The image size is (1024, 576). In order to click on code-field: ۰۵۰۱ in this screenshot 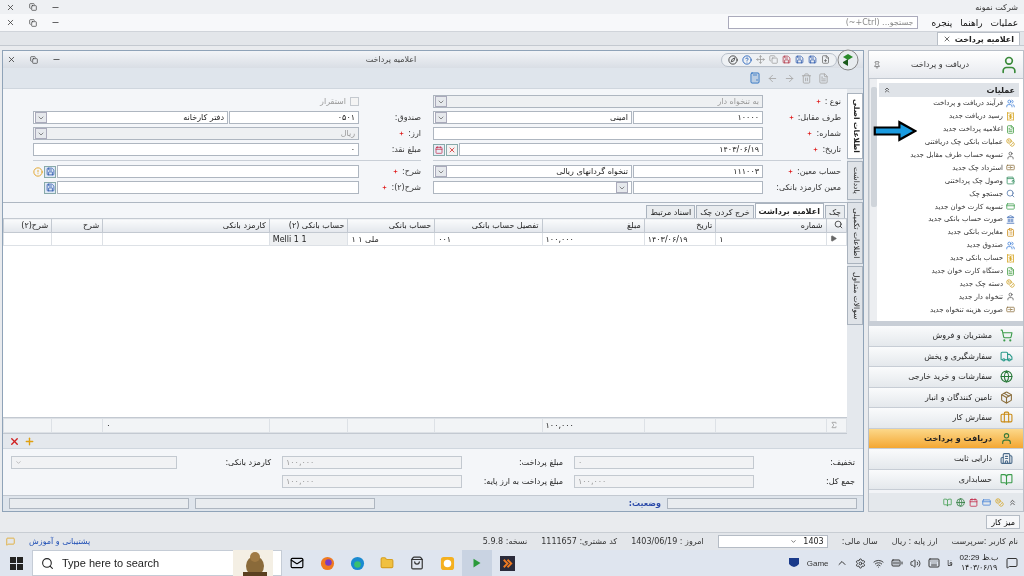, I will do `click(294, 117)`.